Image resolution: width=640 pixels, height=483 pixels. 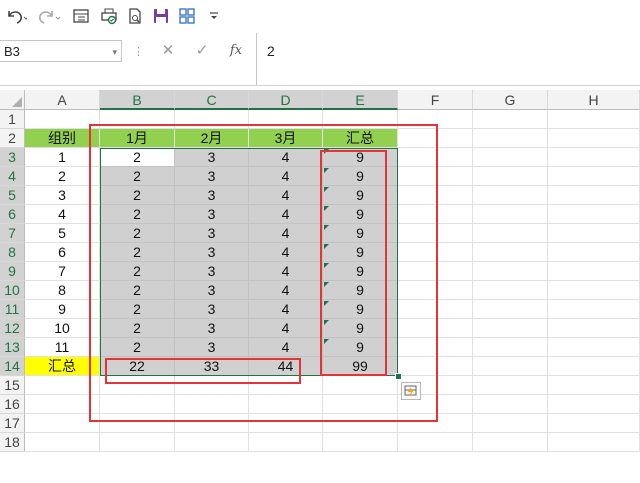 What do you see at coordinates (286, 366) in the screenshot?
I see `total-cell: 44` at bounding box center [286, 366].